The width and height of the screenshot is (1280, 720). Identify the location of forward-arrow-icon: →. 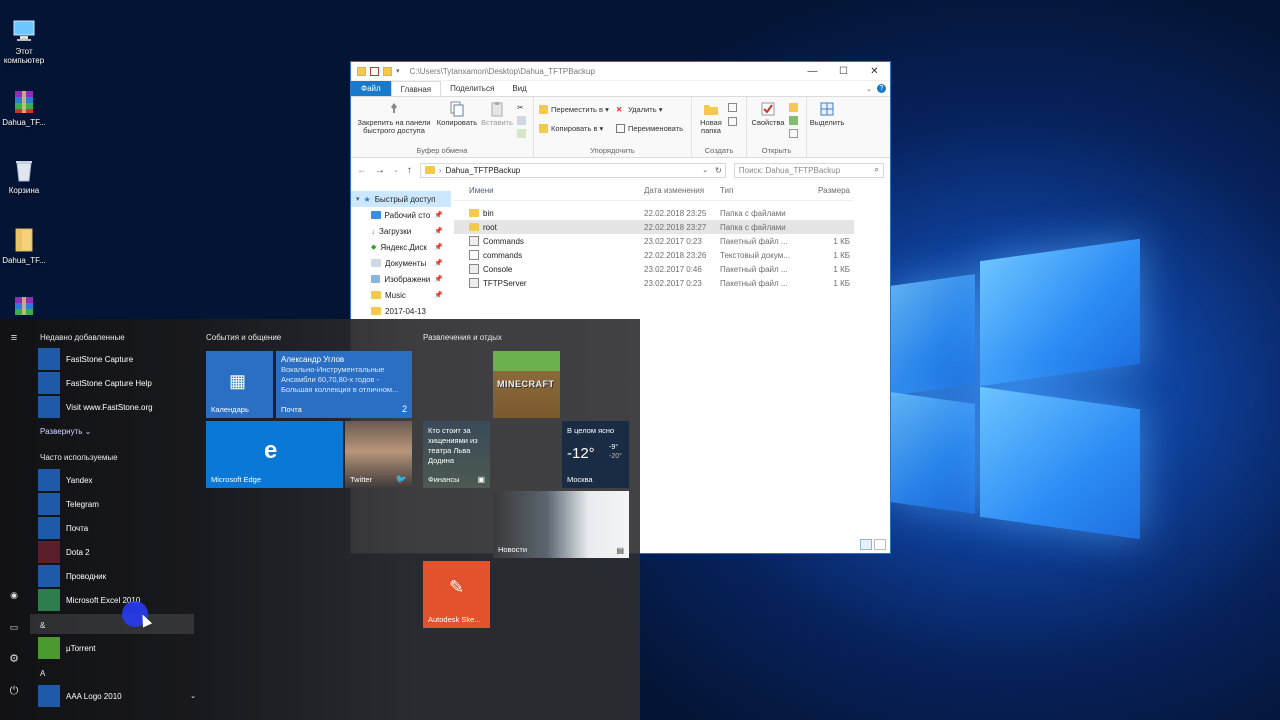
(380, 170).